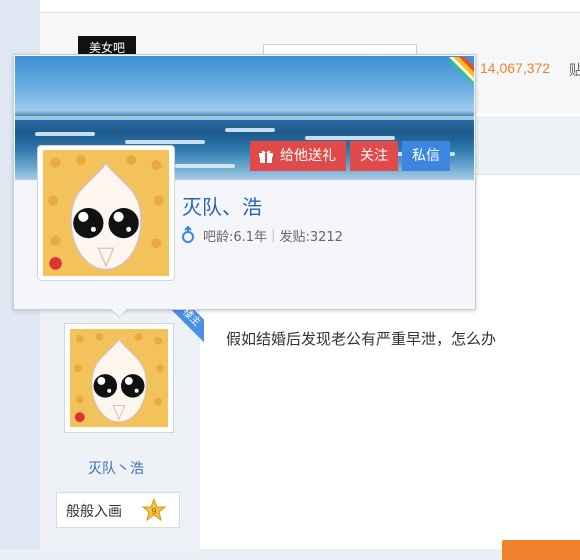  I want to click on star-level-icon: 9, so click(154, 509).